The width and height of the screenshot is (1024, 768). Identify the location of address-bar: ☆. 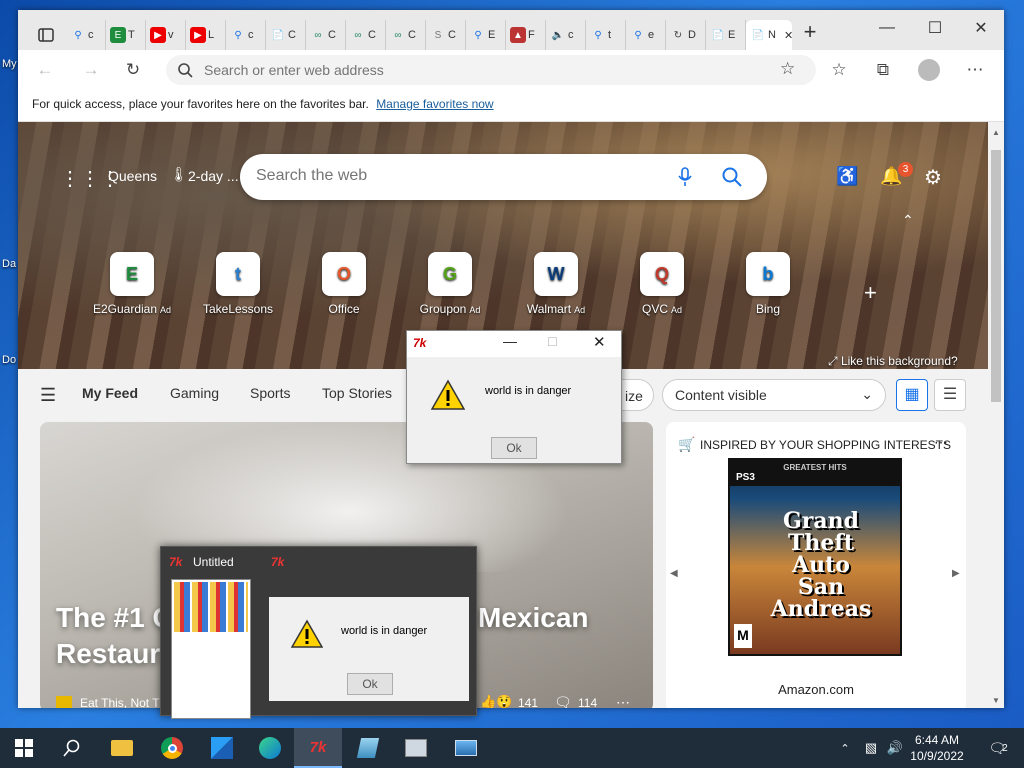
(491, 70).